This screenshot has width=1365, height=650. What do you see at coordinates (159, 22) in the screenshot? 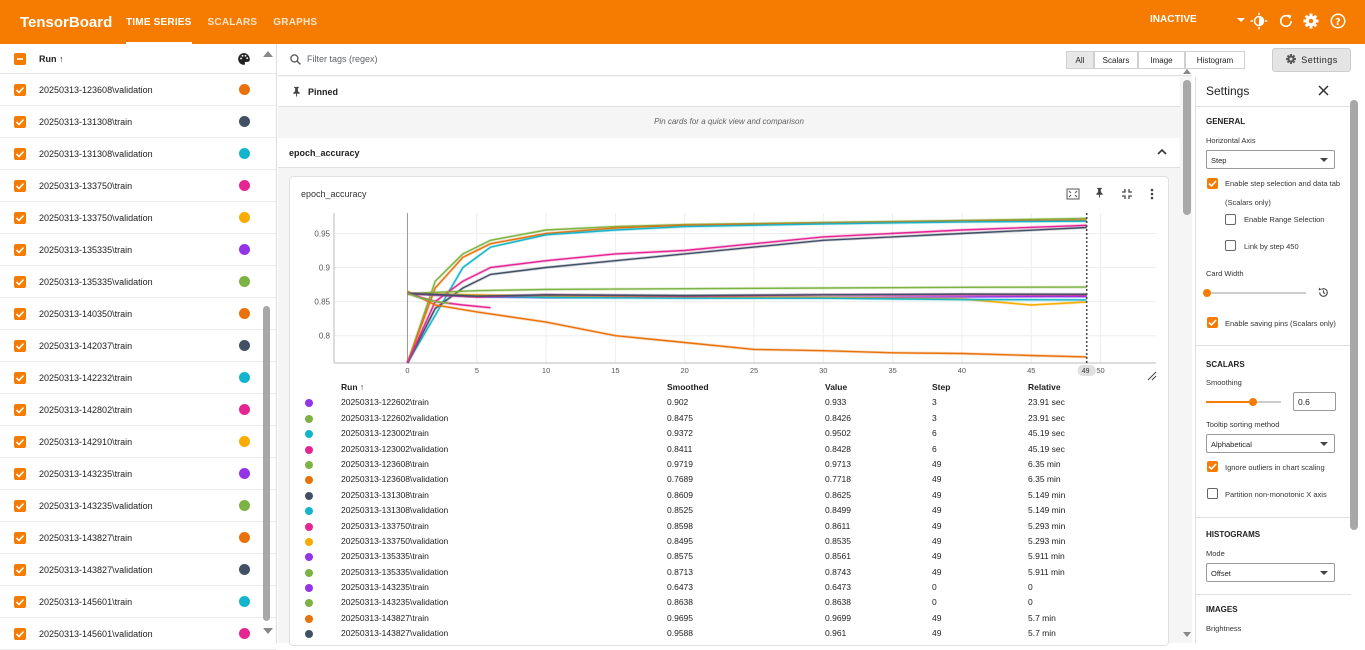
I see `tab-time-series: TIME SERIES` at bounding box center [159, 22].